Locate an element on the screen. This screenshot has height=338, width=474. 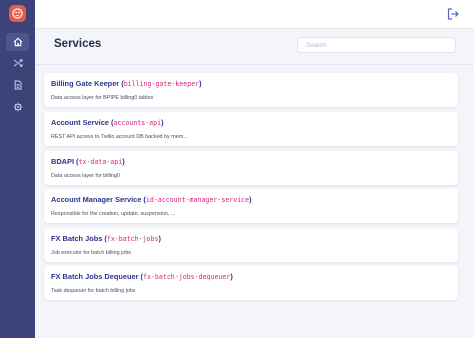
page-title: Services is located at coordinates (78, 44).